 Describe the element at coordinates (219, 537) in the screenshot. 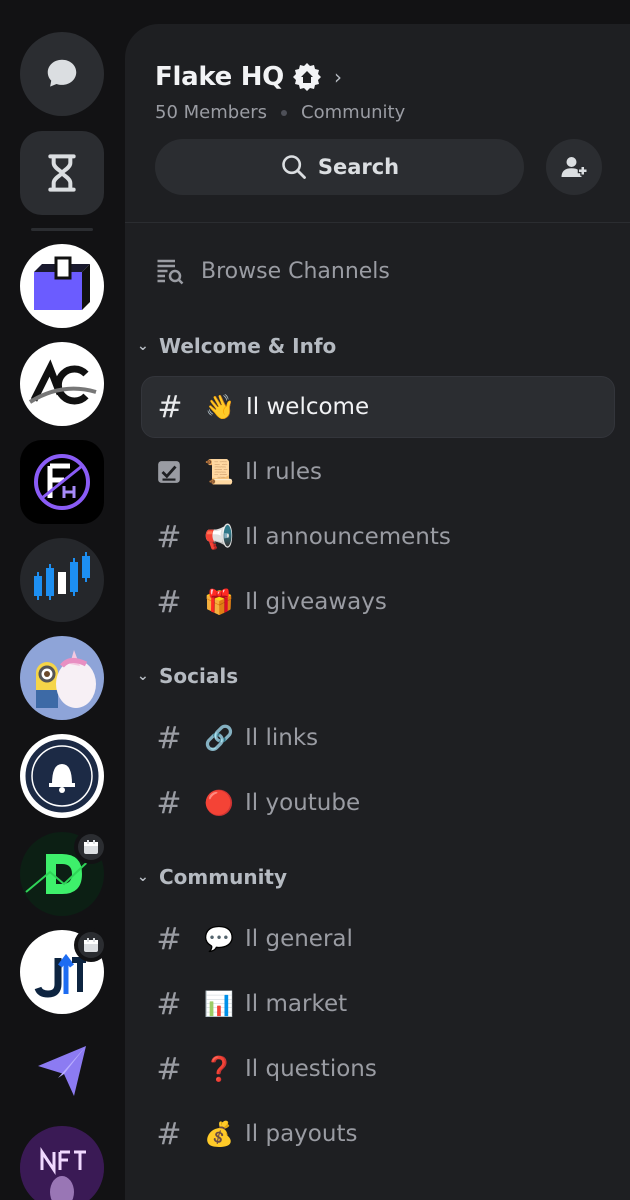

I see `channel-emoji: 📢` at that location.